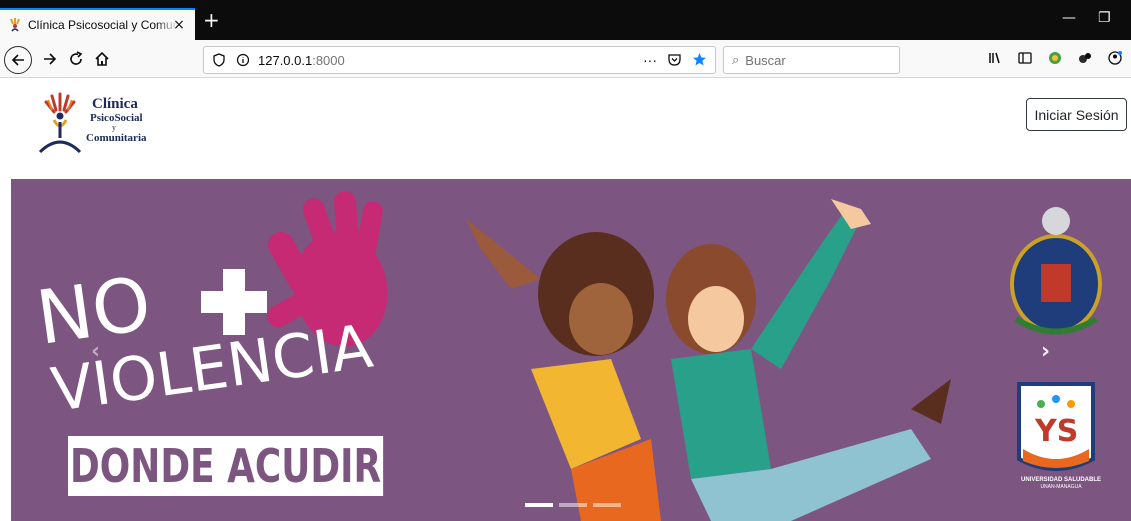 The width and height of the screenshot is (1131, 521). Describe the element at coordinates (1056, 431) in the screenshot. I see `svg-text: YS` at that location.